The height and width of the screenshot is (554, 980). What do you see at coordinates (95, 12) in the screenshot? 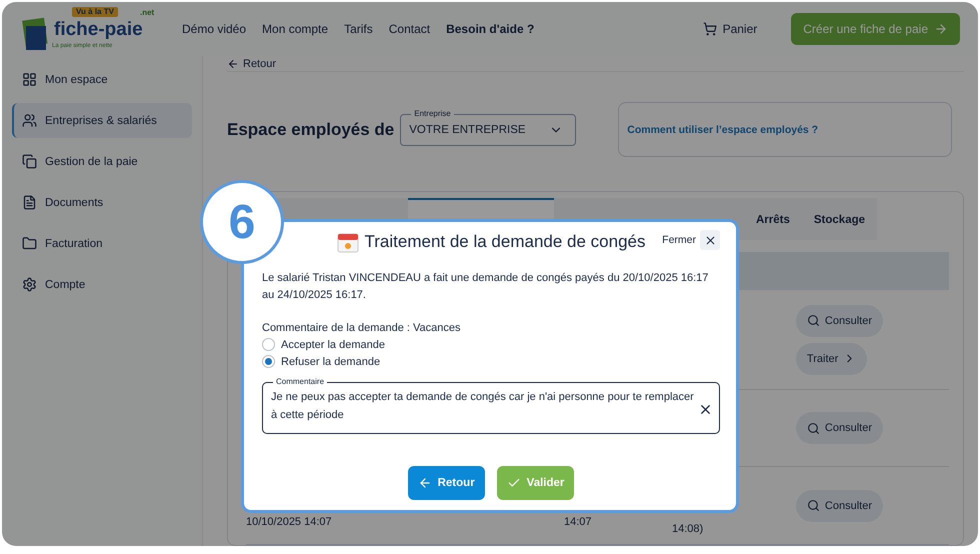
I see `tv-badge: Vu à la TV` at bounding box center [95, 12].